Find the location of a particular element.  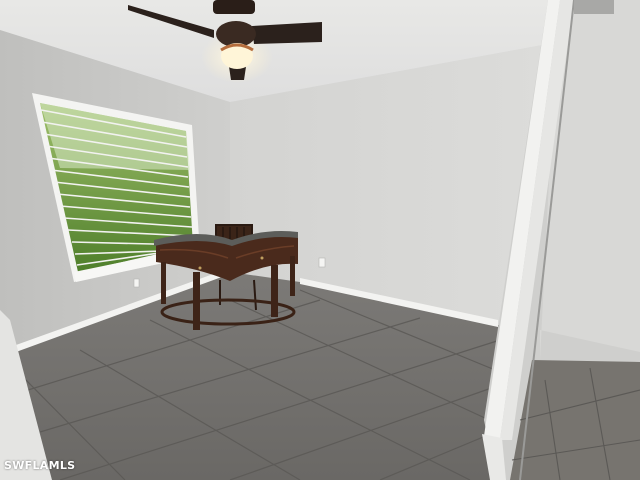

wall-outlet is located at coordinates (322, 262).